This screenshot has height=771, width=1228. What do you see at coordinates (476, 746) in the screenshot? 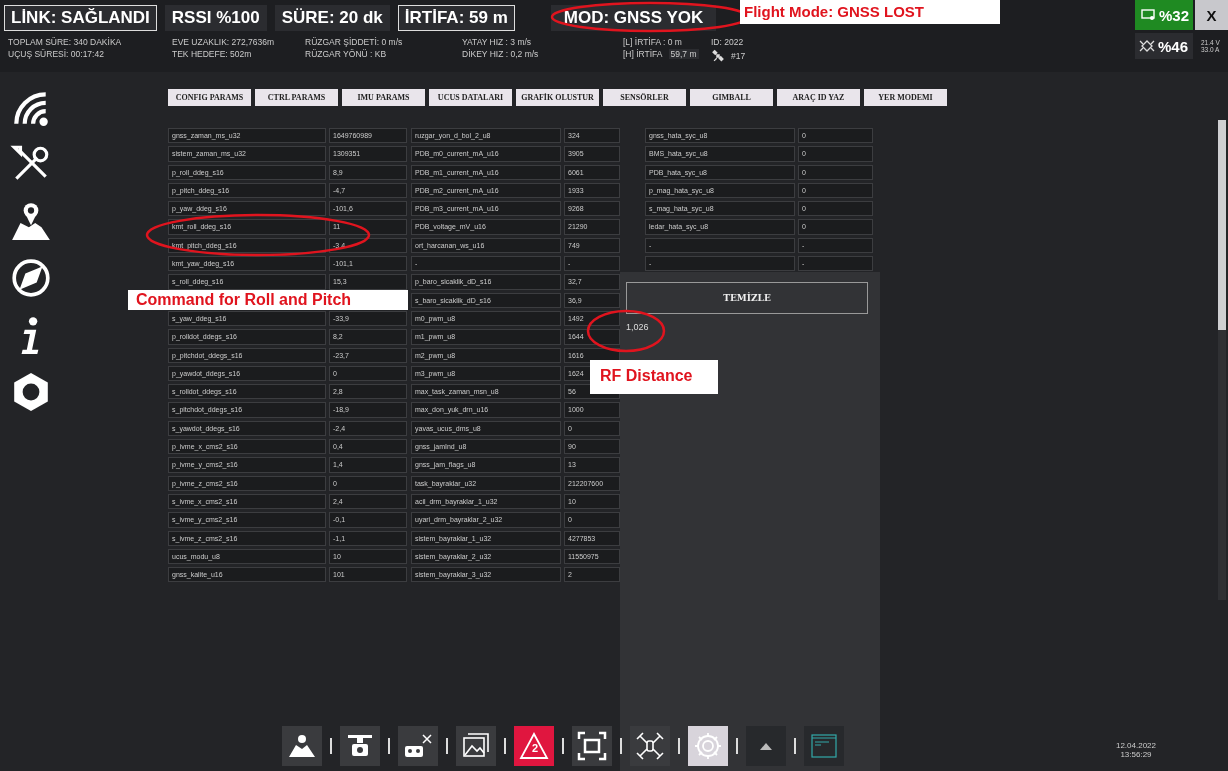
I see `gallery-tool-button` at bounding box center [476, 746].